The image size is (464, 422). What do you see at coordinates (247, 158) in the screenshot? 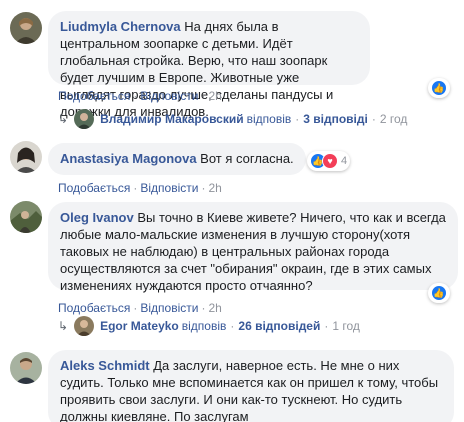
I see `comment-text: Вот я согласна.` at bounding box center [247, 158].